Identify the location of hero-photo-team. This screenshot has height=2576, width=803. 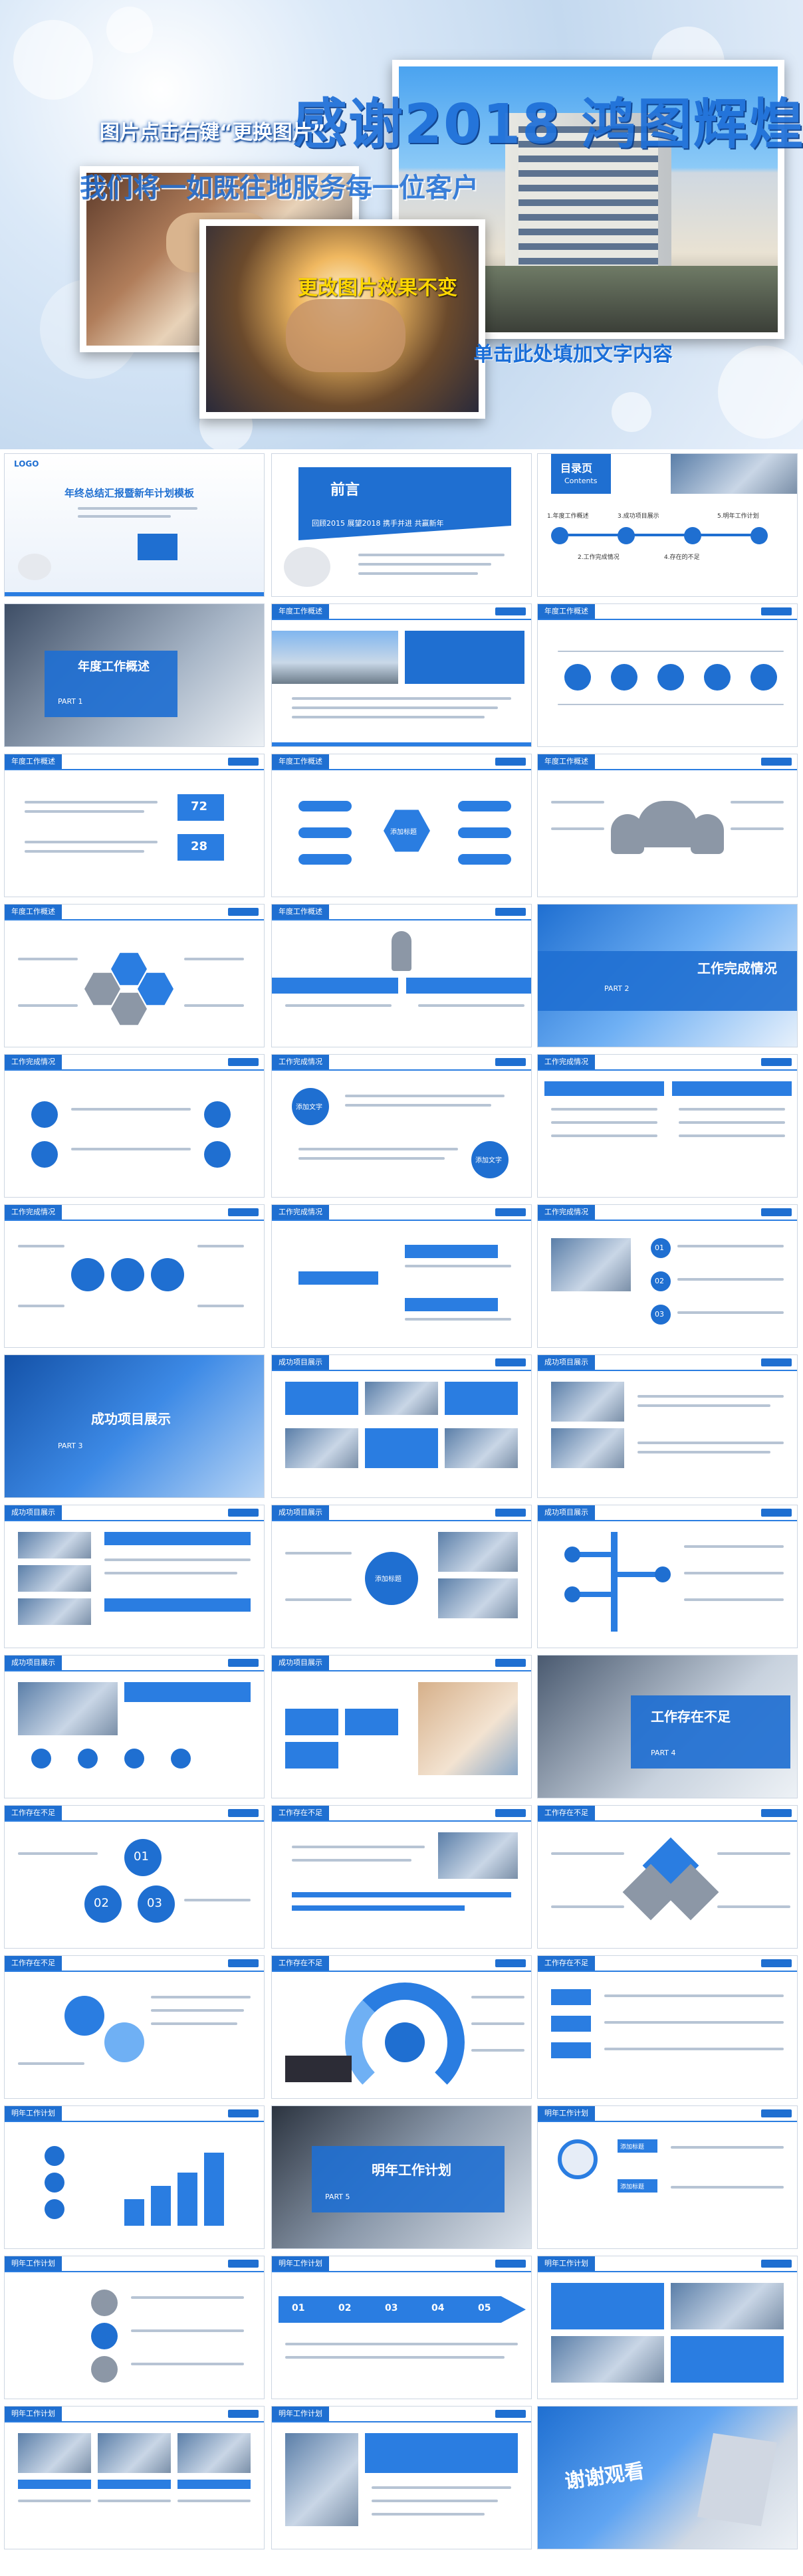
(342, 319).